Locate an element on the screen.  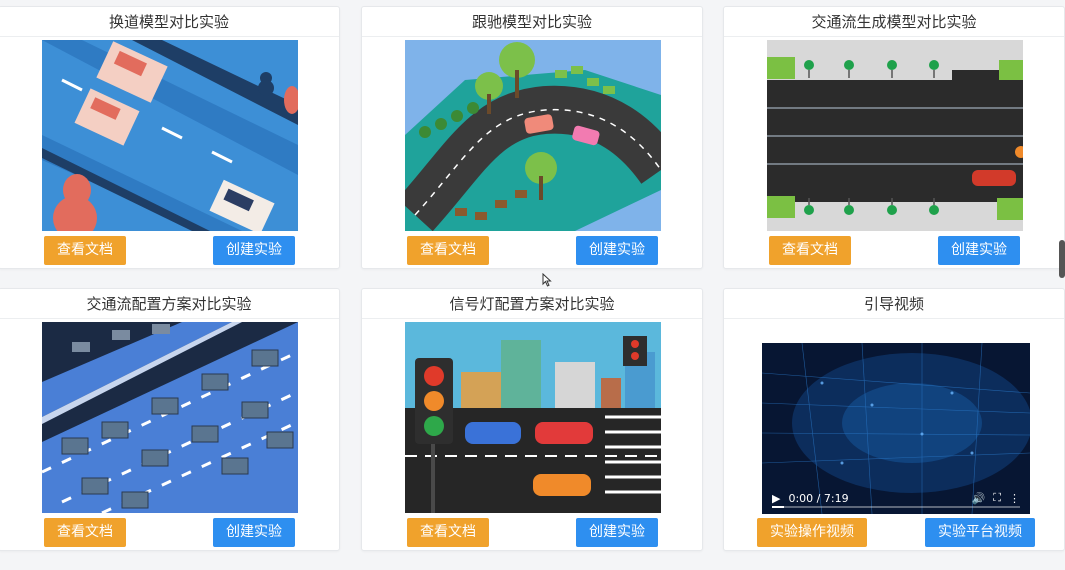
card-lane-change: 换道模型对比实验 查看文档 创建实验 is located at coordinates (170, 137).